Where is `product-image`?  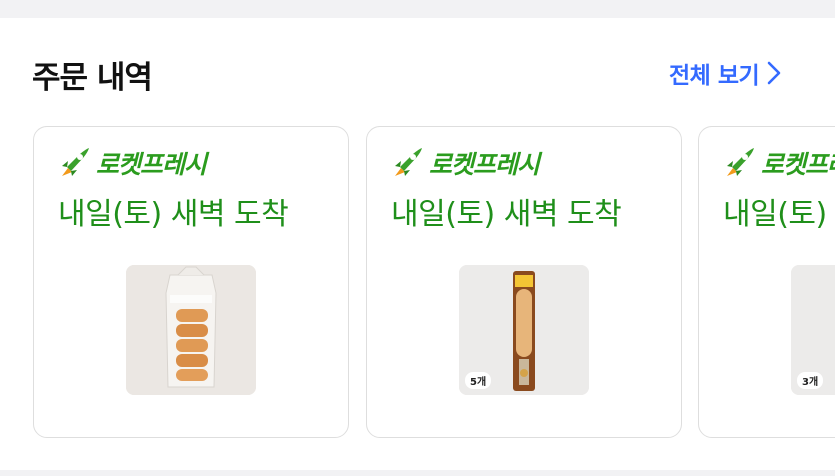 product-image is located at coordinates (191, 330).